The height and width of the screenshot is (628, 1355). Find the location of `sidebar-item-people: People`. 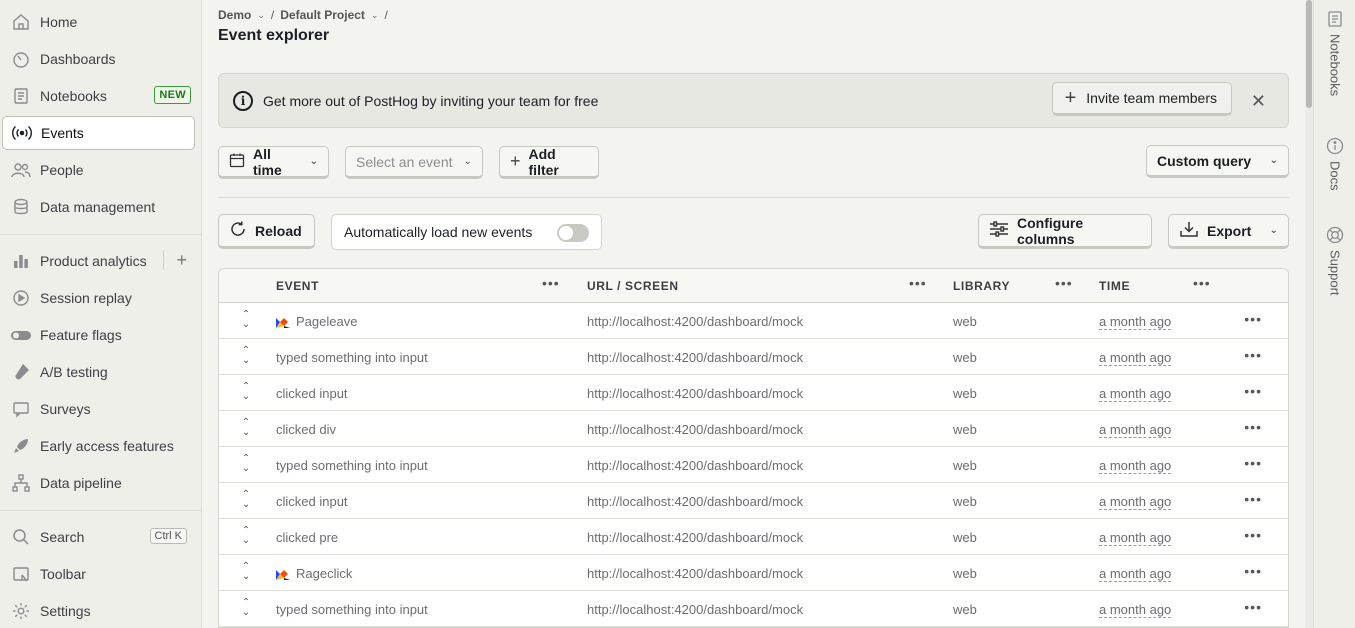

sidebar-item-people: People is located at coordinates (98, 170).